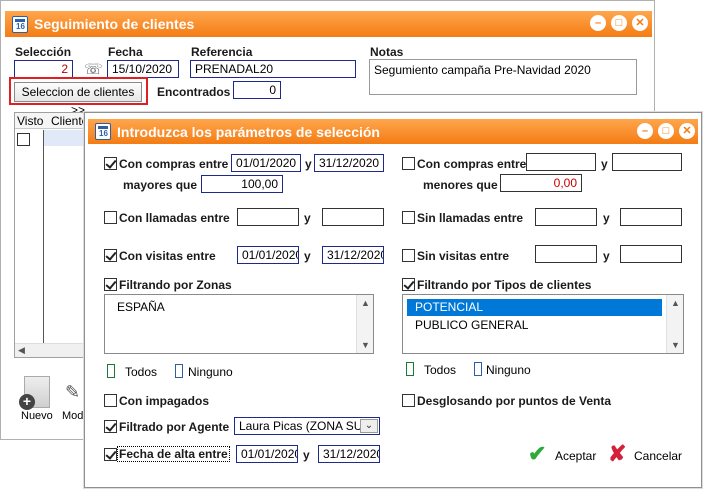 The image size is (704, 490). What do you see at coordinates (387, 52) in the screenshot?
I see `notas-label: Notas` at bounding box center [387, 52].